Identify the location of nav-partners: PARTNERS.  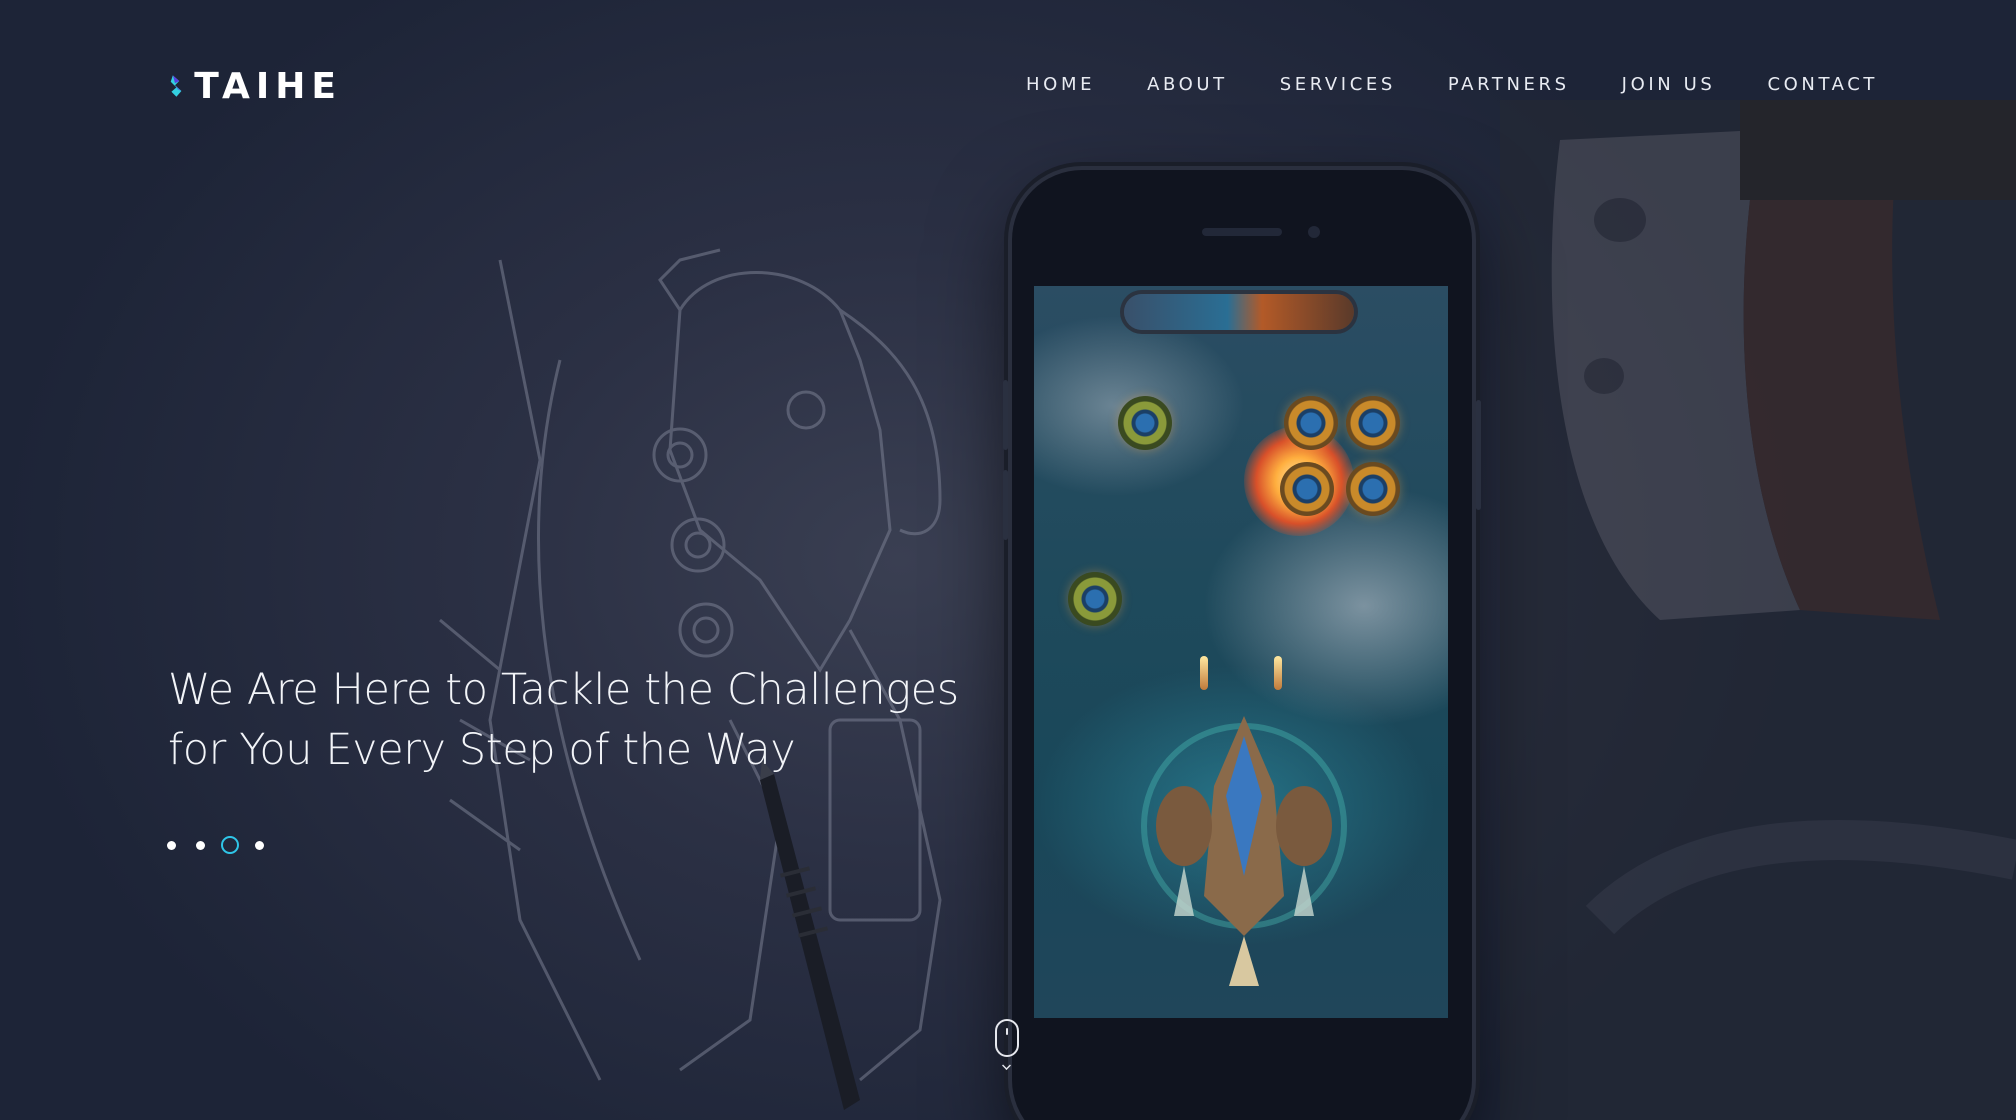
(1509, 84).